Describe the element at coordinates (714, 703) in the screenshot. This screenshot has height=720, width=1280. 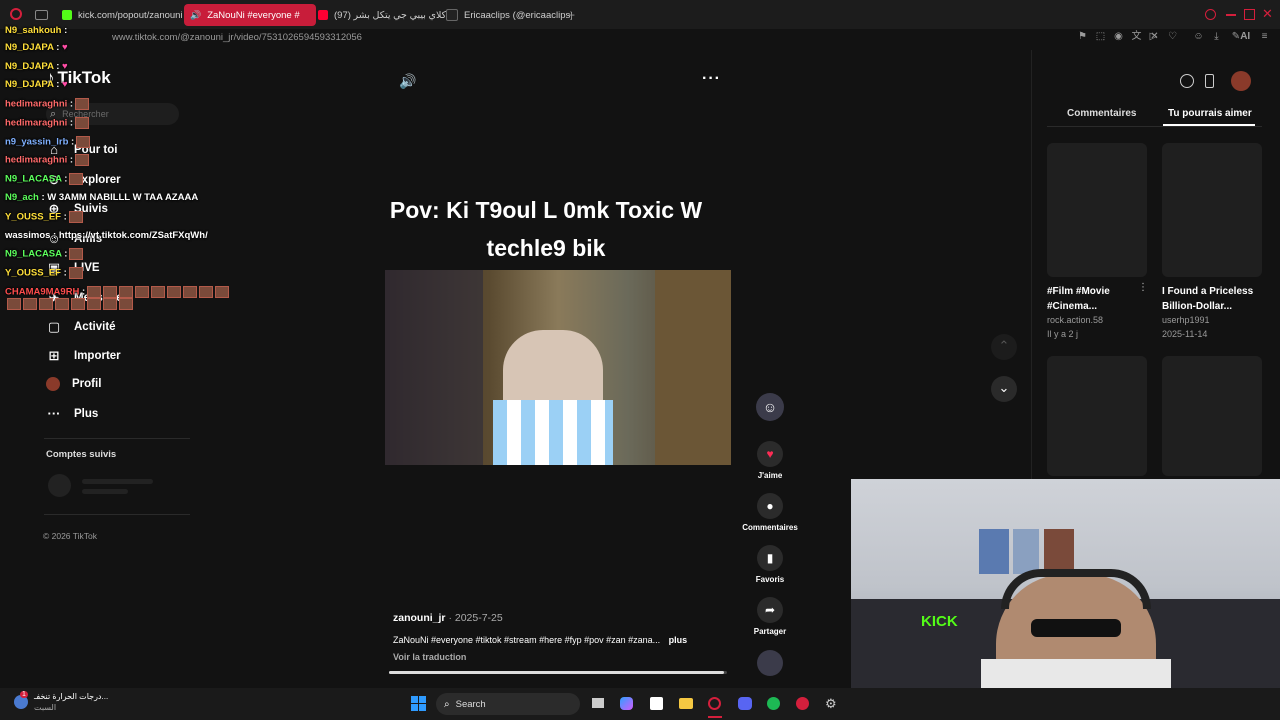
I see `opera-taskbar-icon` at that location.